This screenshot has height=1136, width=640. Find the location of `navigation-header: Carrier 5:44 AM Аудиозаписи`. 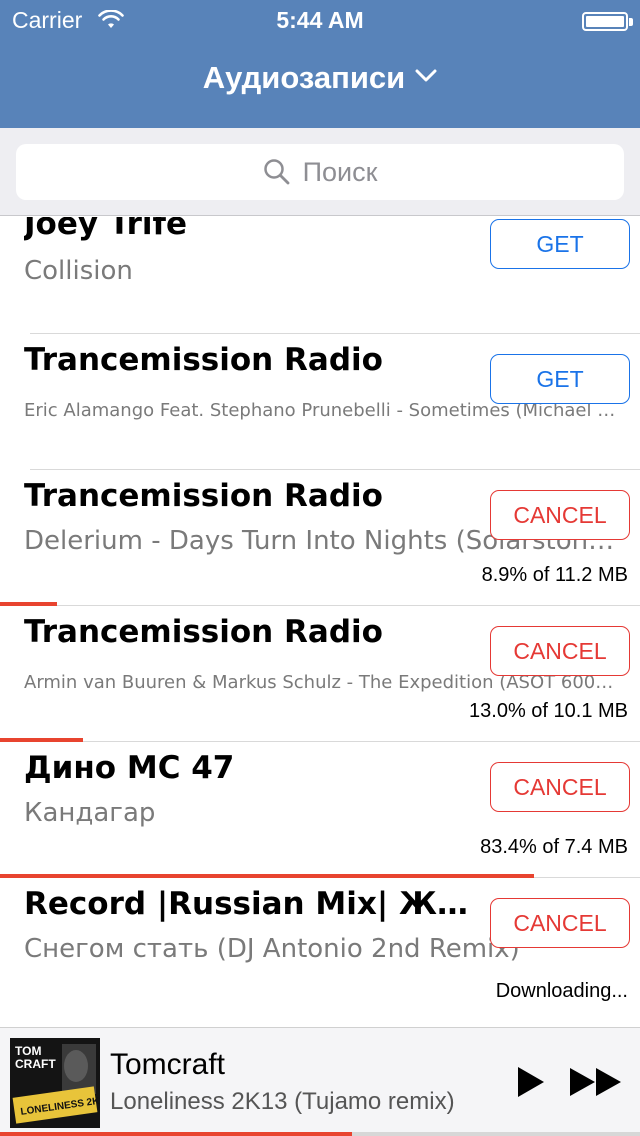

navigation-header: Carrier 5:44 AM Аудиозаписи is located at coordinates (320, 64).